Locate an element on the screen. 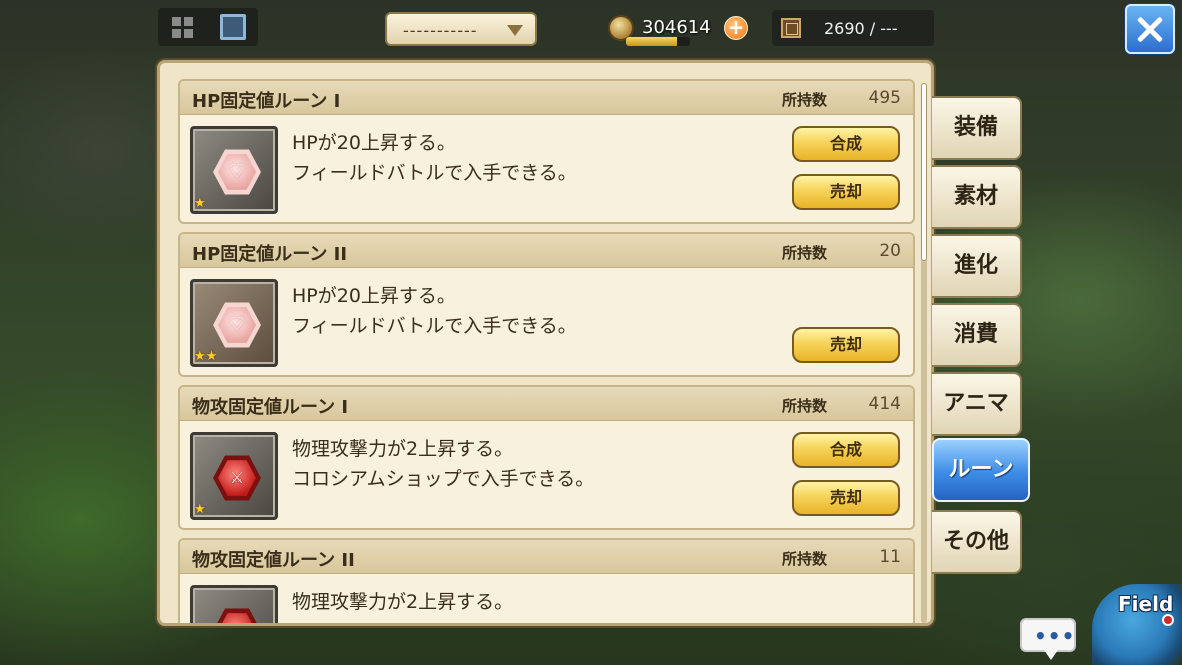 The height and width of the screenshot is (665, 1182). rune-description: 物理攻撃力が2上昇する。 コロシアムショップで入手できる。 is located at coordinates (443, 464).